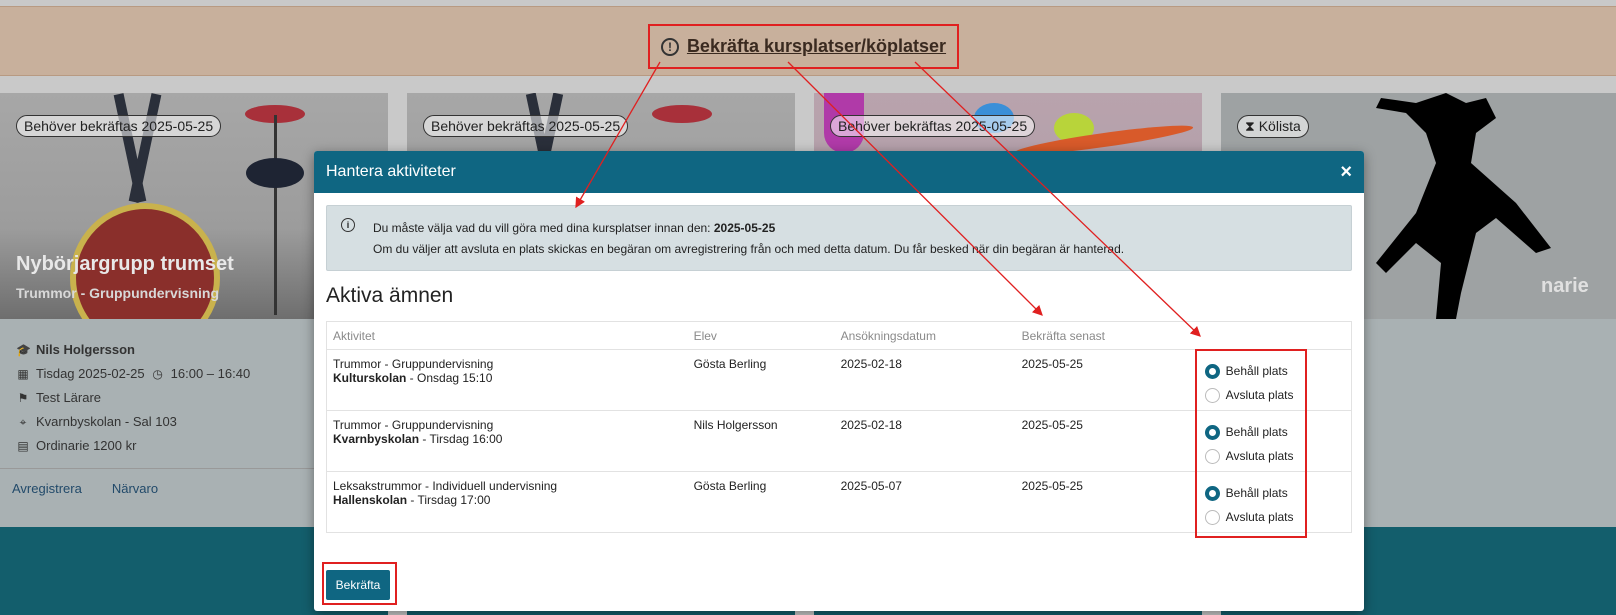 The image size is (1616, 615). What do you see at coordinates (23, 422) in the screenshot?
I see `location-pin-icon: ⌖` at bounding box center [23, 422].